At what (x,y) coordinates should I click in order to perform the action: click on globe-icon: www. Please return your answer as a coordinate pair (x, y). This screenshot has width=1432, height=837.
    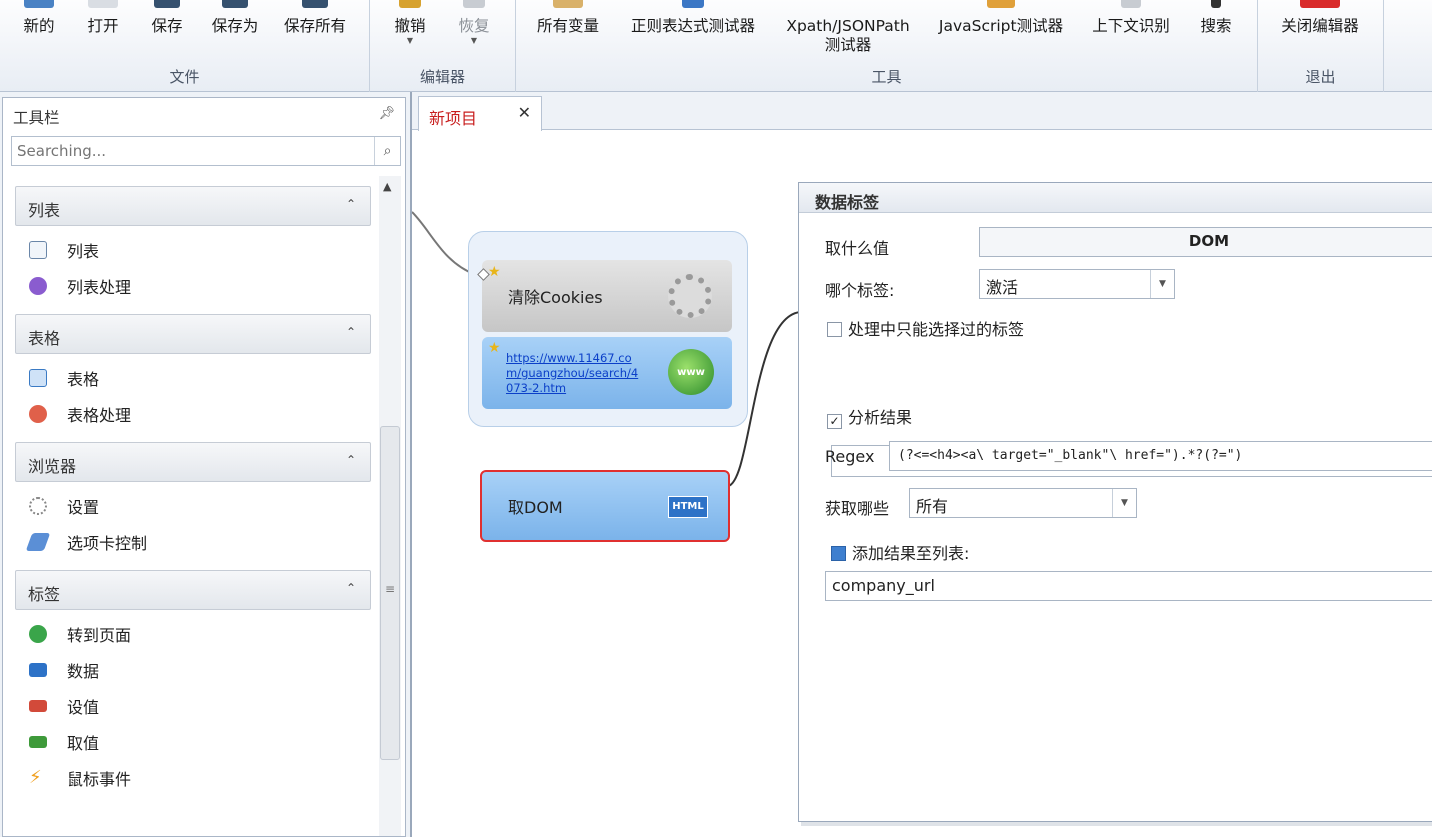
    Looking at the image, I should click on (691, 372).